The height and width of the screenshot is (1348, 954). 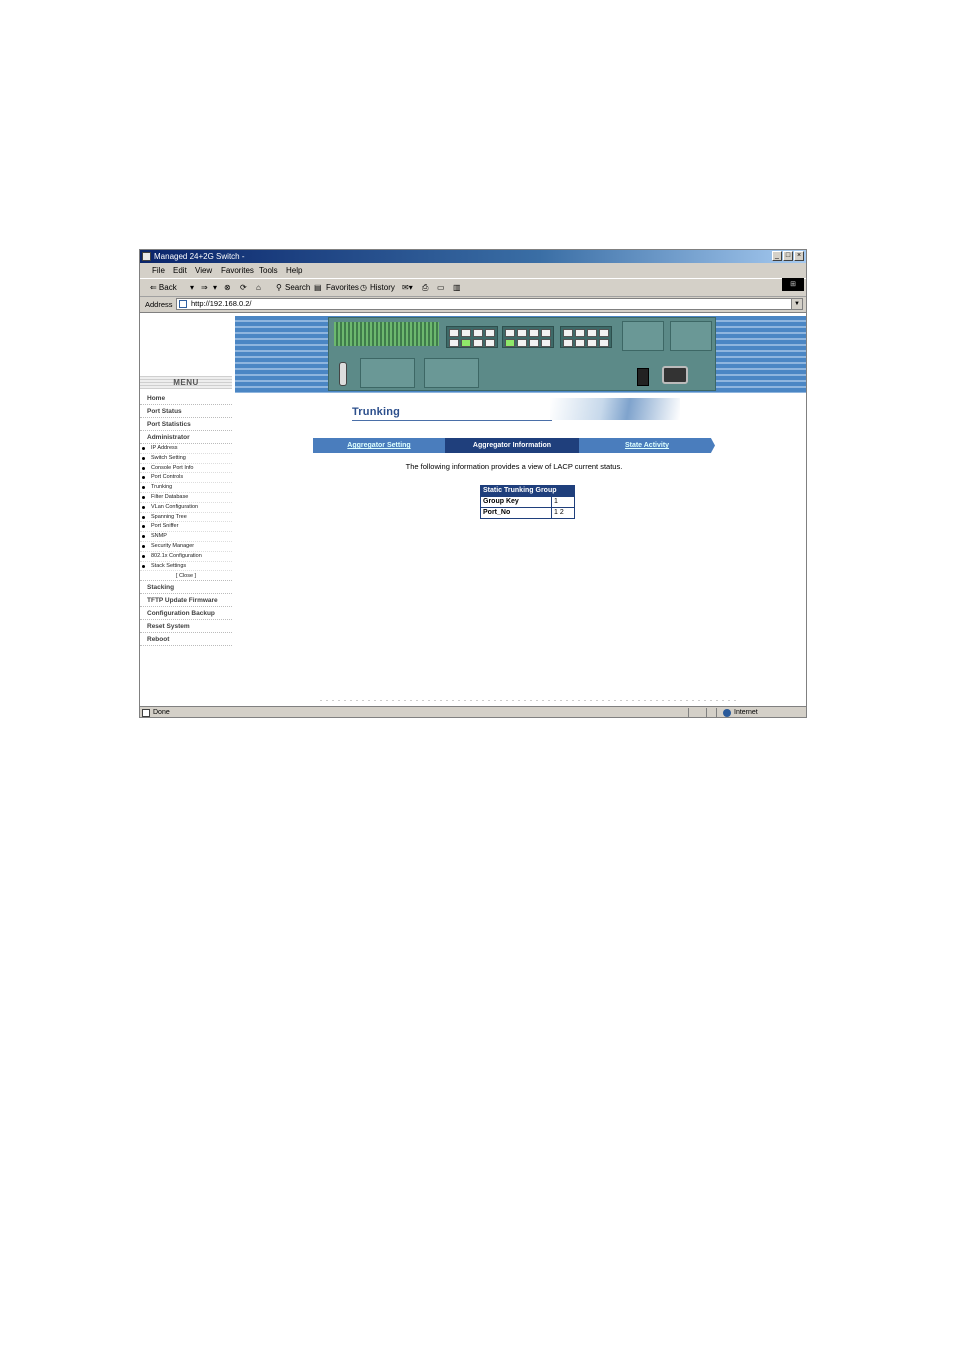 I want to click on menu-tools: Tools, so click(x=268, y=271).